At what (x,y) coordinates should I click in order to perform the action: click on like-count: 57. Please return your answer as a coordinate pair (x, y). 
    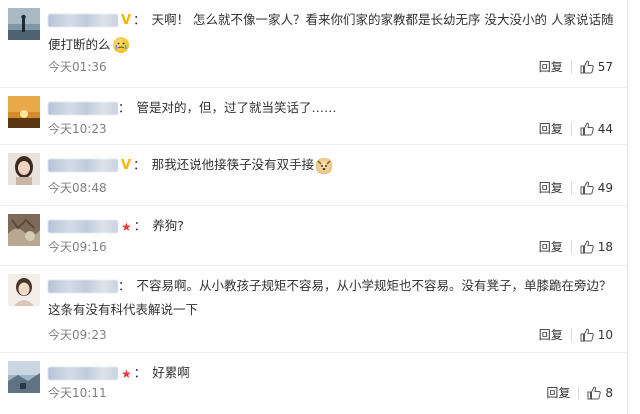
    Looking at the image, I should click on (605, 67).